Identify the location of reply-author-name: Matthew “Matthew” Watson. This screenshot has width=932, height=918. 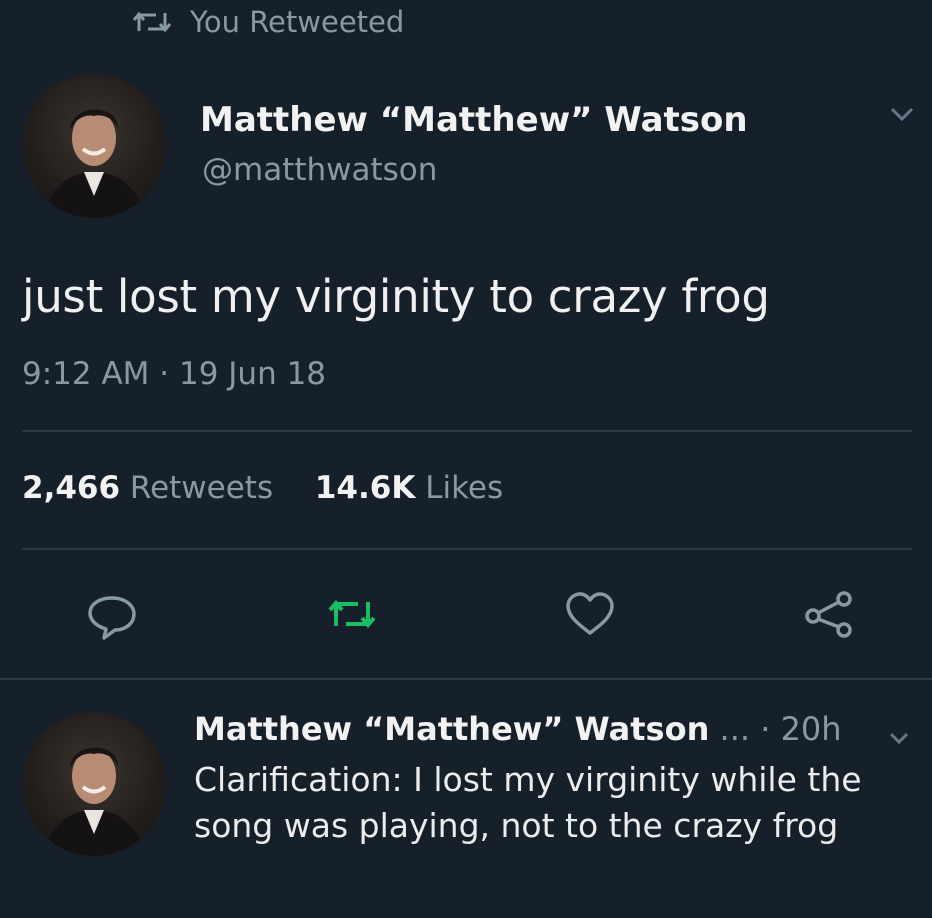
(451, 729).